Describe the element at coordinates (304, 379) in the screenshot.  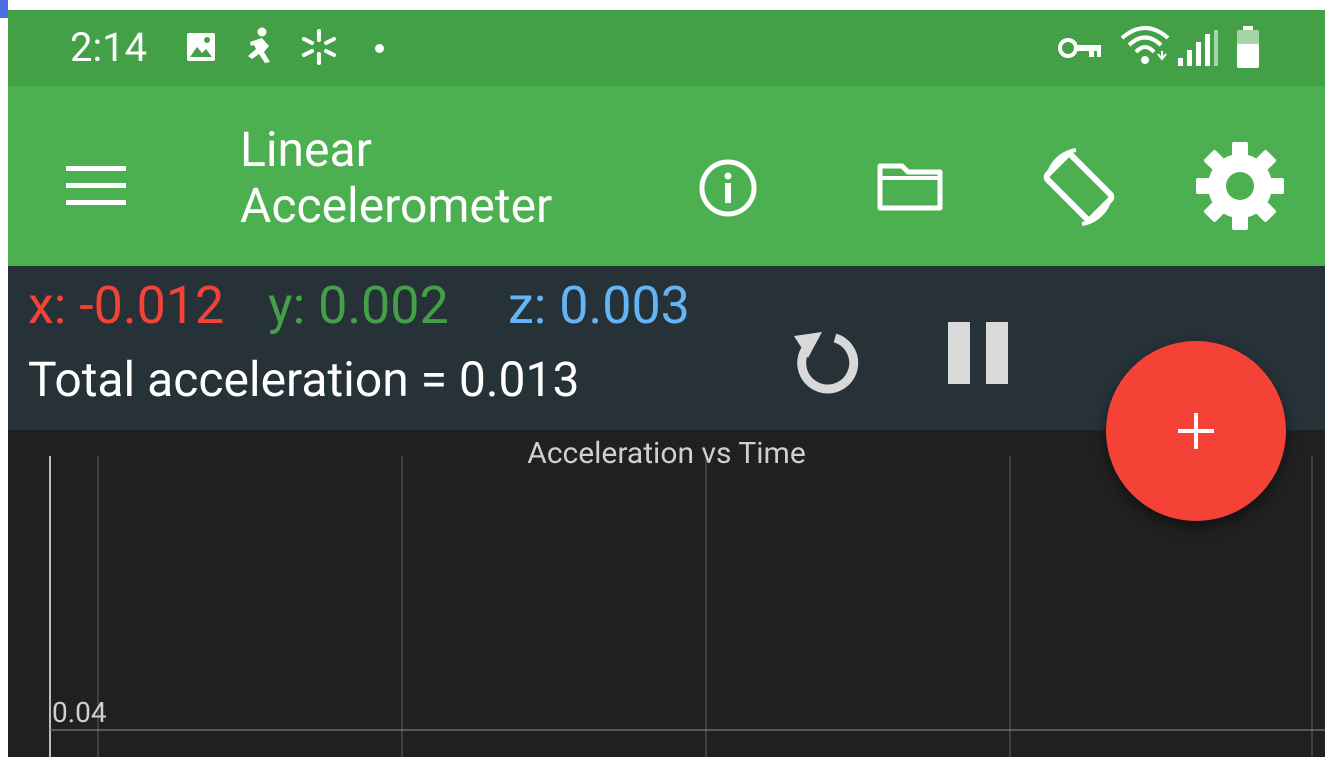
I see `total-acceleration: Total acceleration = 0.013` at that location.